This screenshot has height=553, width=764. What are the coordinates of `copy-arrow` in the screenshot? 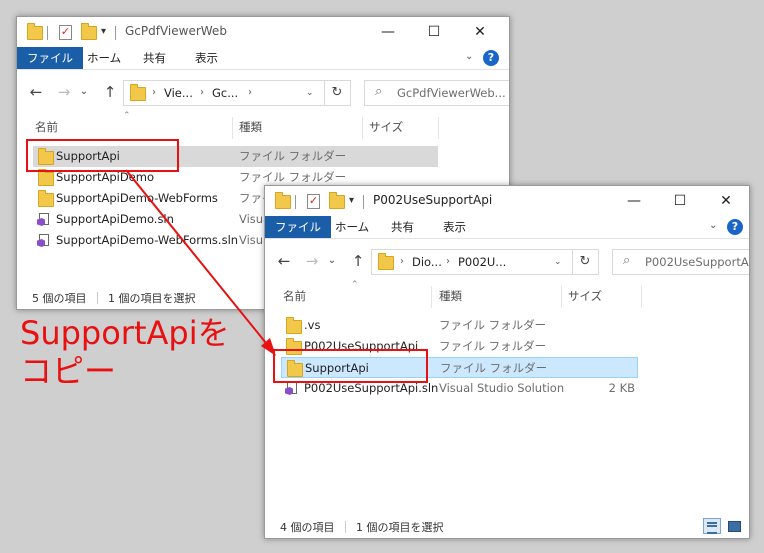 It's located at (200, 262).